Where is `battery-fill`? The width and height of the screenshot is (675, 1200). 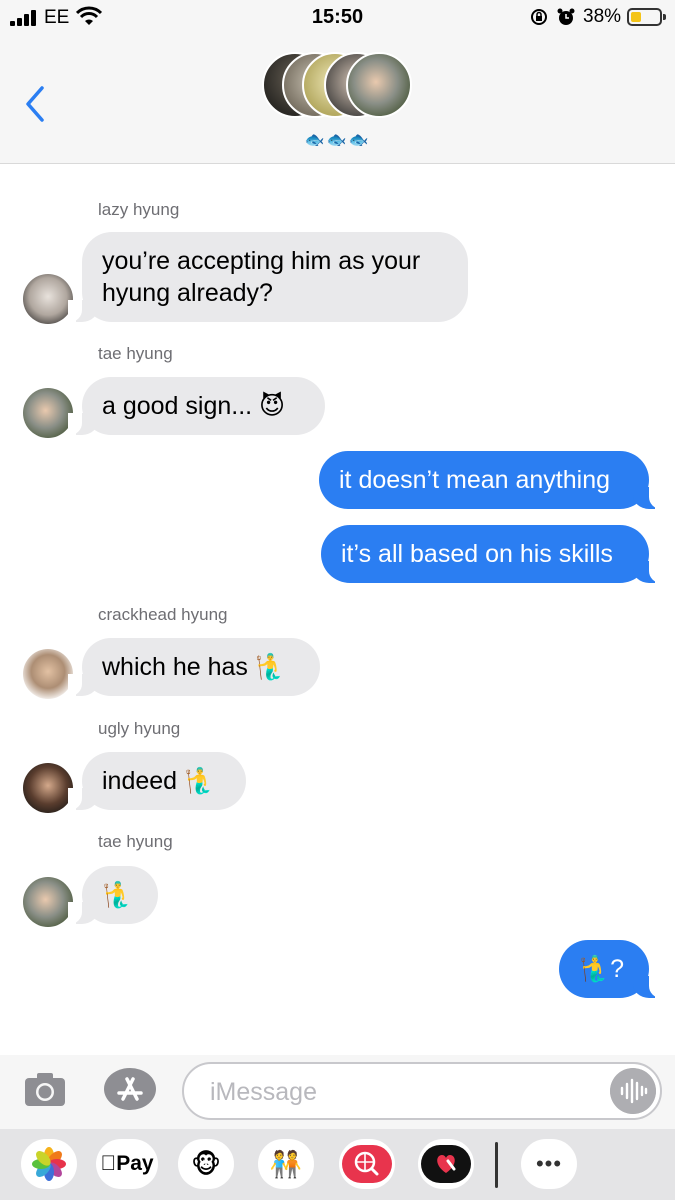
battery-fill is located at coordinates (636, 17).